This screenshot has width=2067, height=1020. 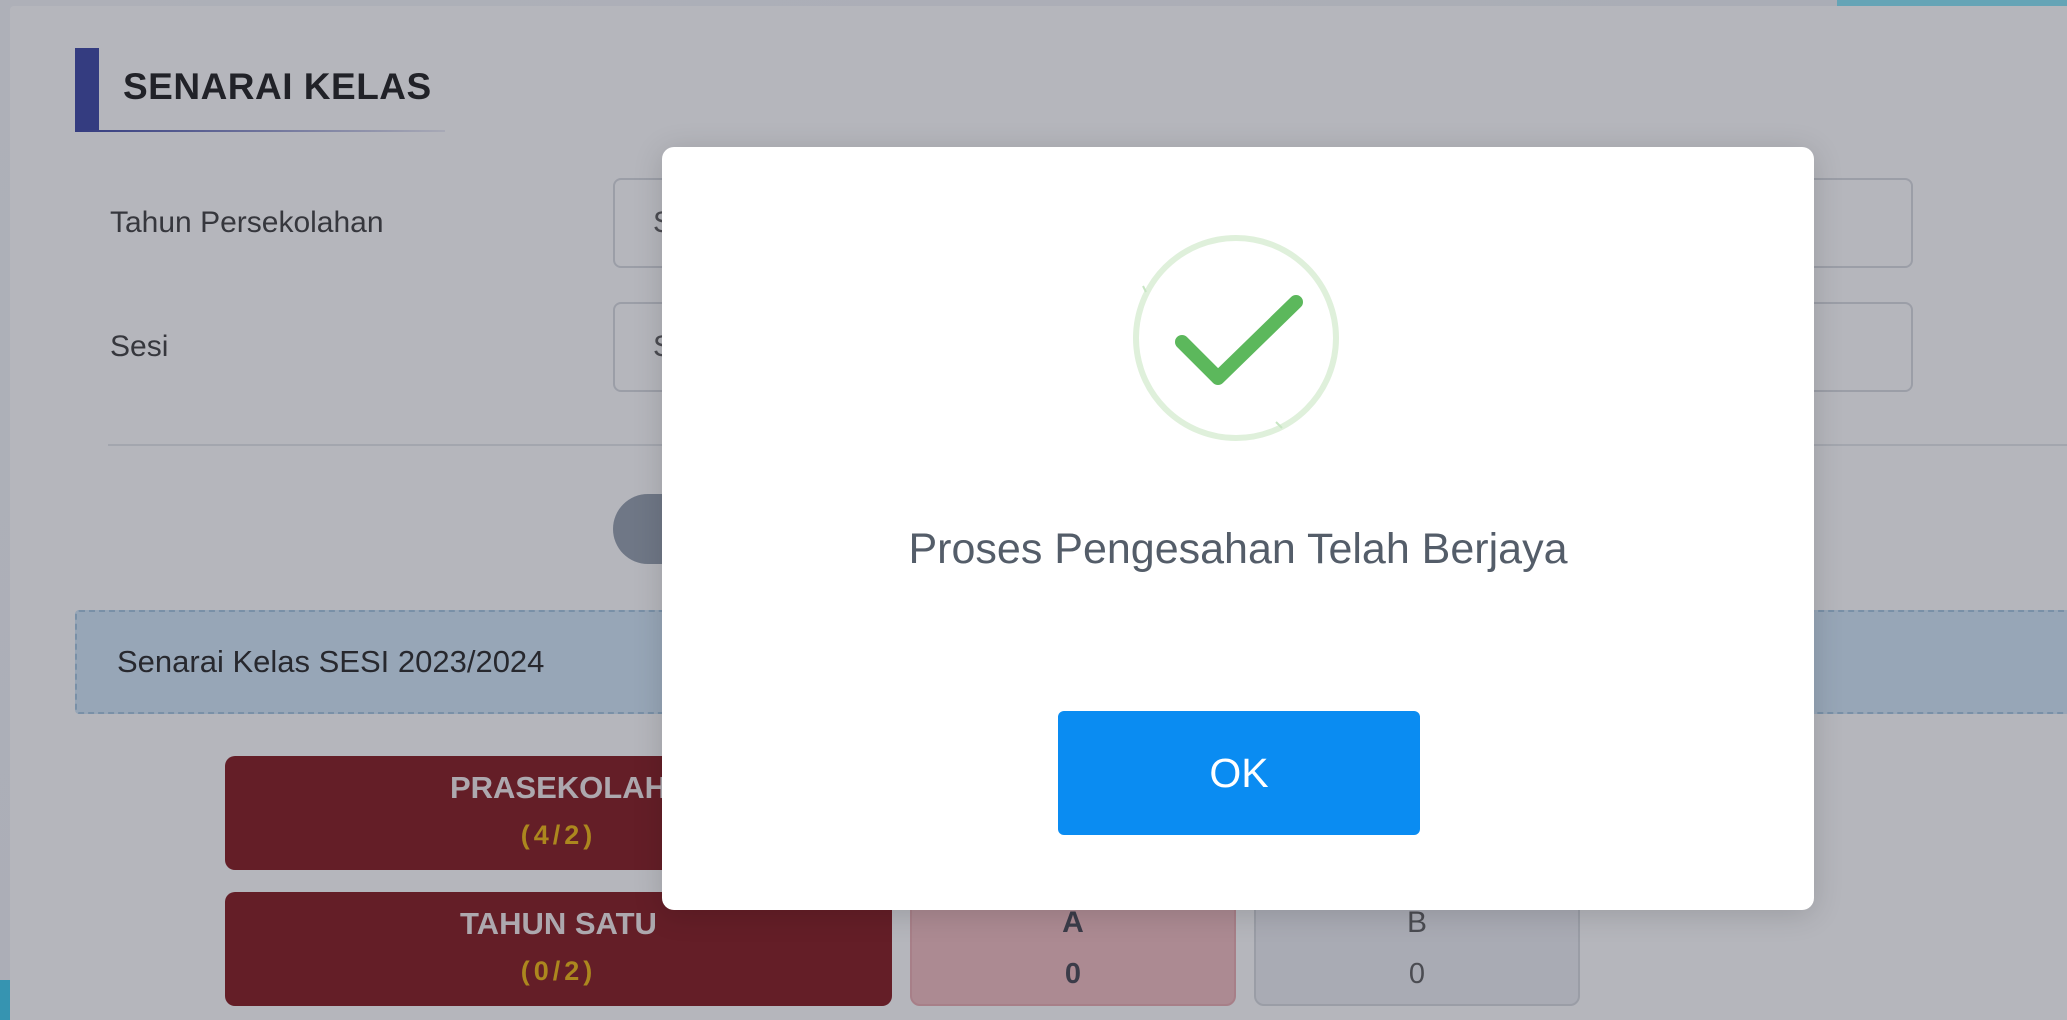 What do you see at coordinates (1239, 773) in the screenshot?
I see `ok-button: OK` at bounding box center [1239, 773].